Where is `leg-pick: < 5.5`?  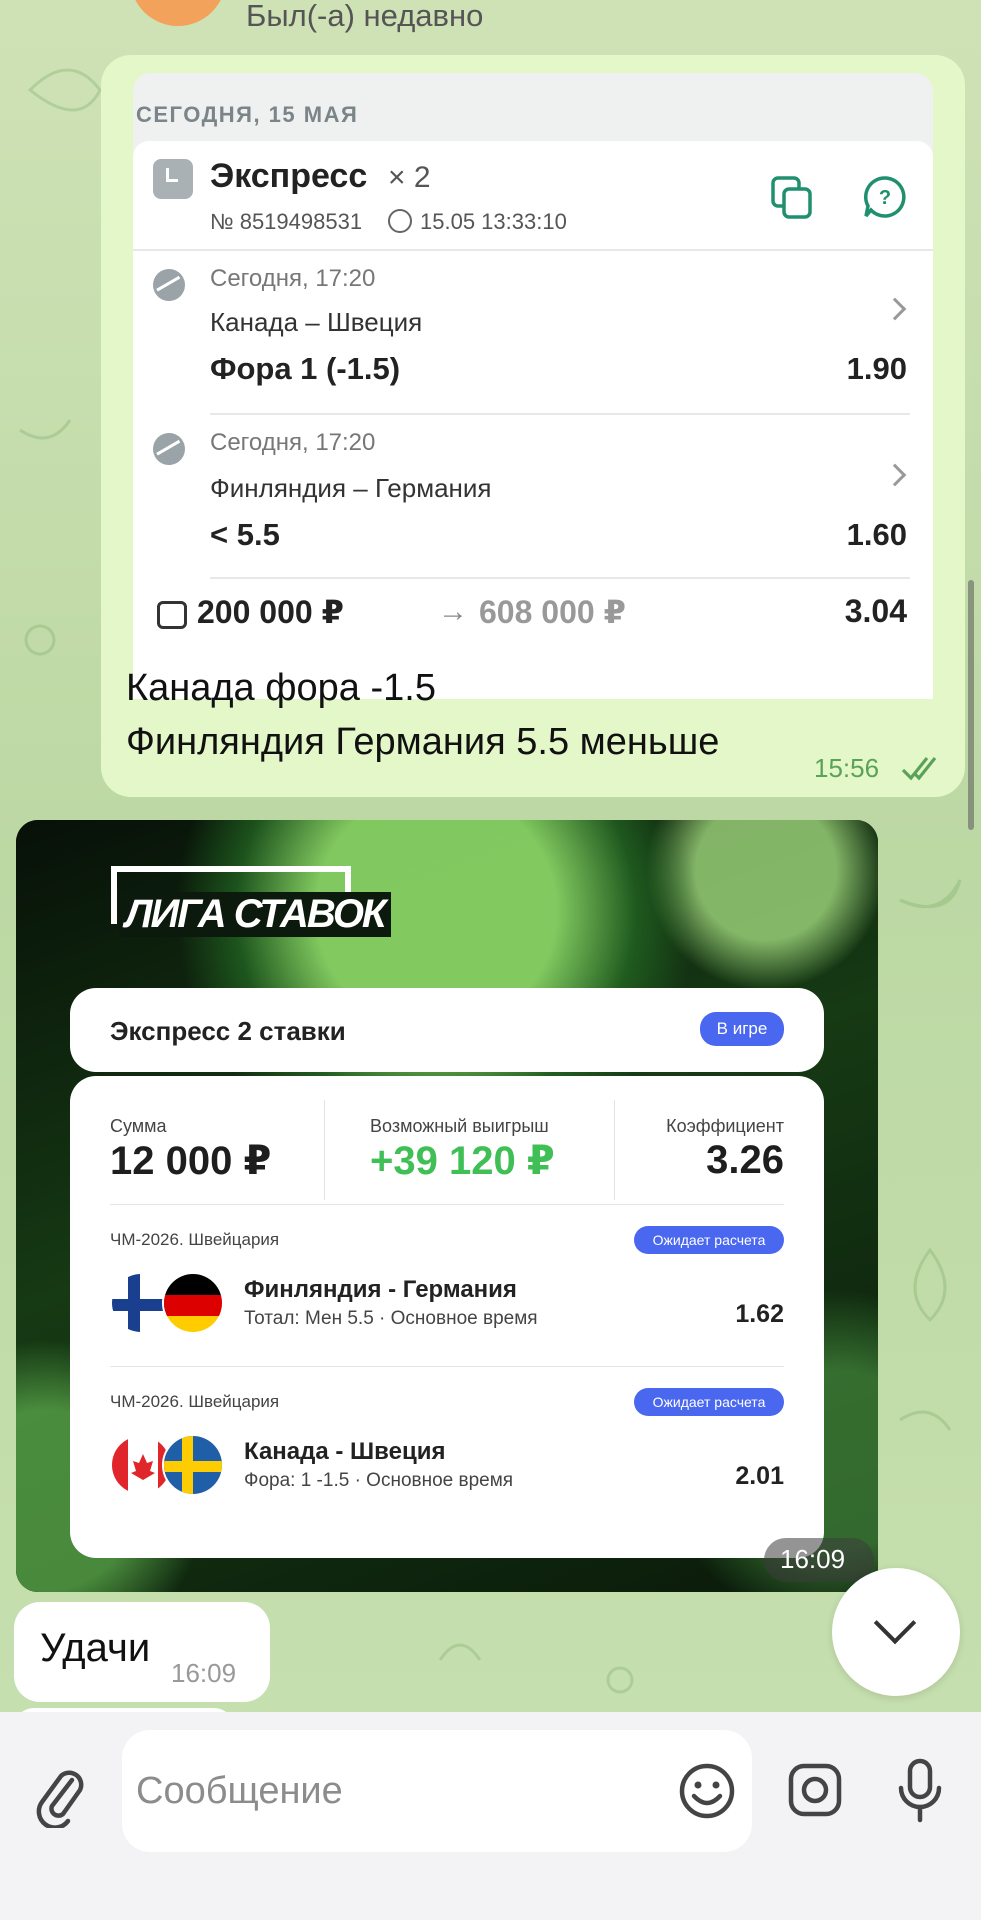 leg-pick: < 5.5 is located at coordinates (245, 534).